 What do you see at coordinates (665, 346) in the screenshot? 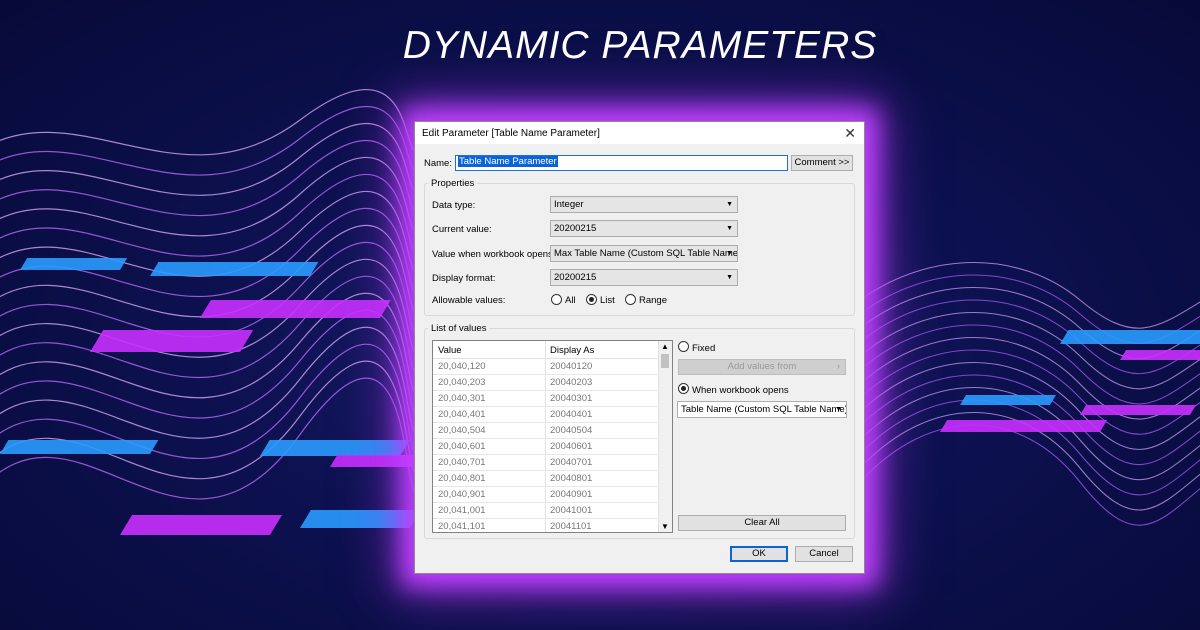
I see `chevron-up-icon: ▲` at bounding box center [665, 346].